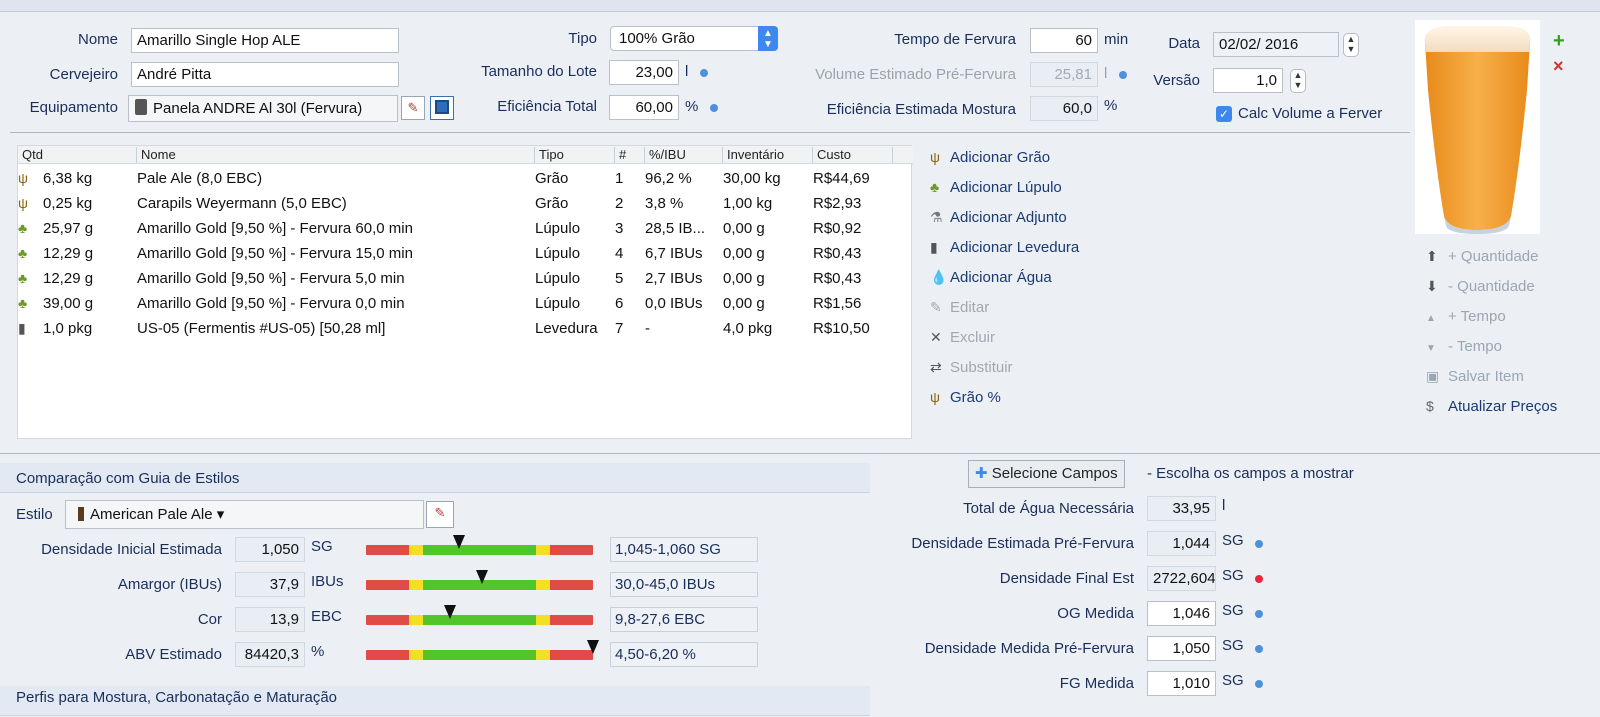 The width and height of the screenshot is (1600, 717). Describe the element at coordinates (1351, 45) in the screenshot. I see `date-stepper: ▲ ▼` at that location.